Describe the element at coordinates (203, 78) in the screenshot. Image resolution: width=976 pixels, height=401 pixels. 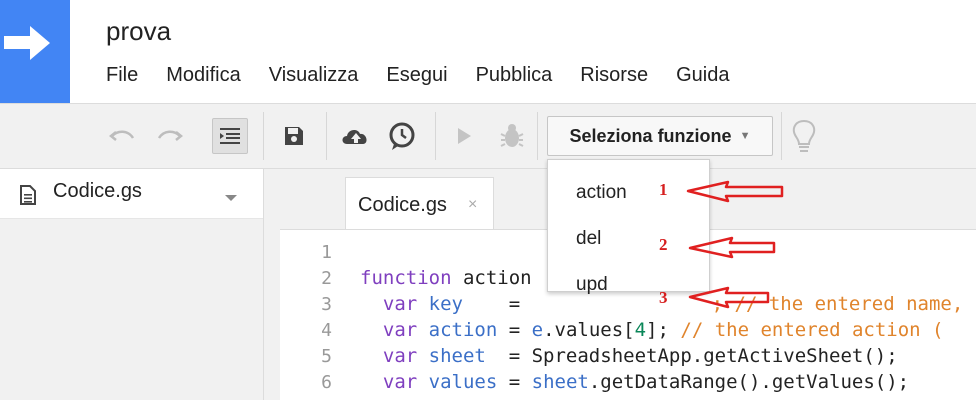
I see `menu-modifica: Modifica` at that location.